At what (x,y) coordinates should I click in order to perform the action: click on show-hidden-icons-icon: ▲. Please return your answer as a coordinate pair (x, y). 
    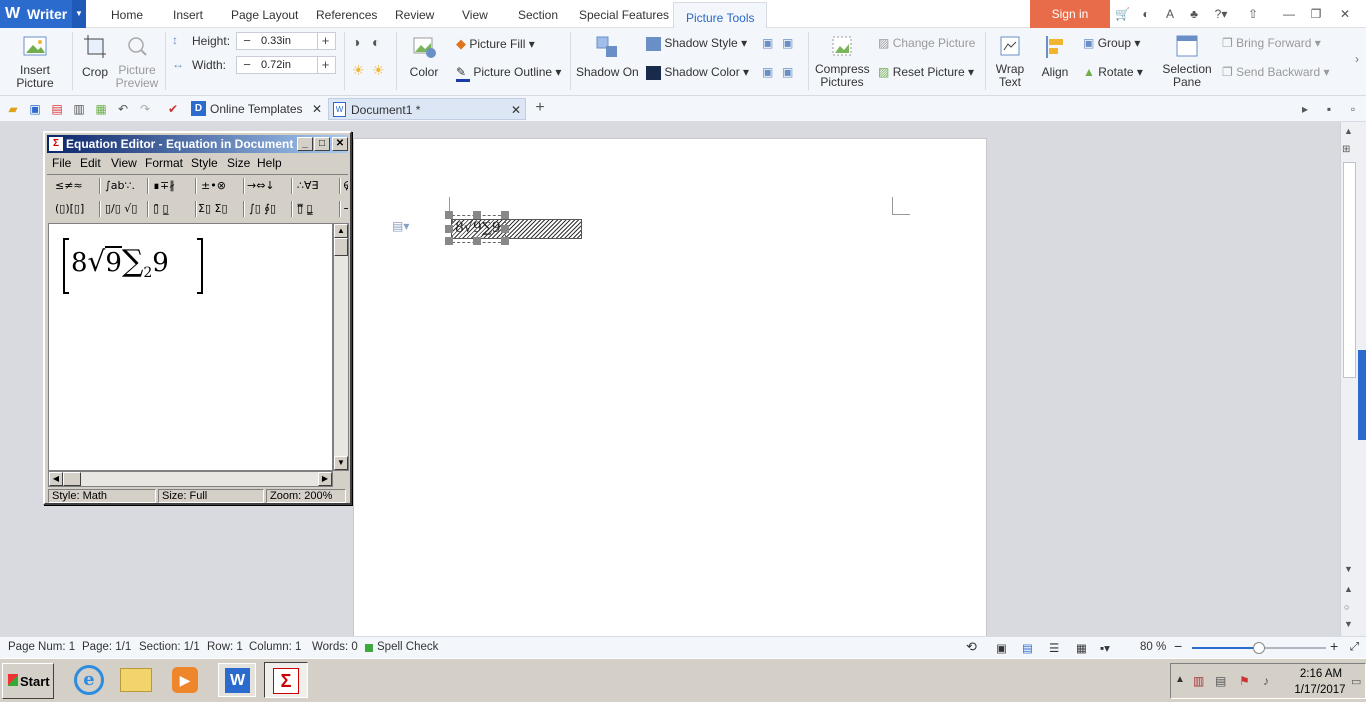
    Looking at the image, I should click on (1180, 679).